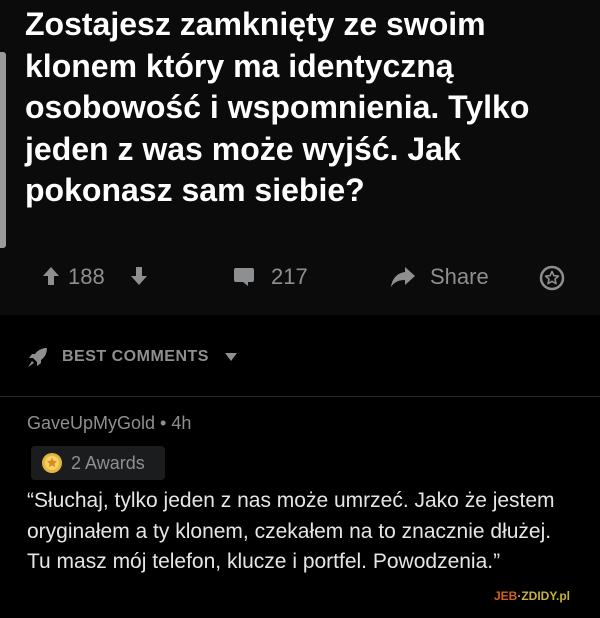 Image resolution: width=600 pixels, height=618 pixels. Describe the element at coordinates (37, 357) in the screenshot. I see `rocket-icon` at that location.